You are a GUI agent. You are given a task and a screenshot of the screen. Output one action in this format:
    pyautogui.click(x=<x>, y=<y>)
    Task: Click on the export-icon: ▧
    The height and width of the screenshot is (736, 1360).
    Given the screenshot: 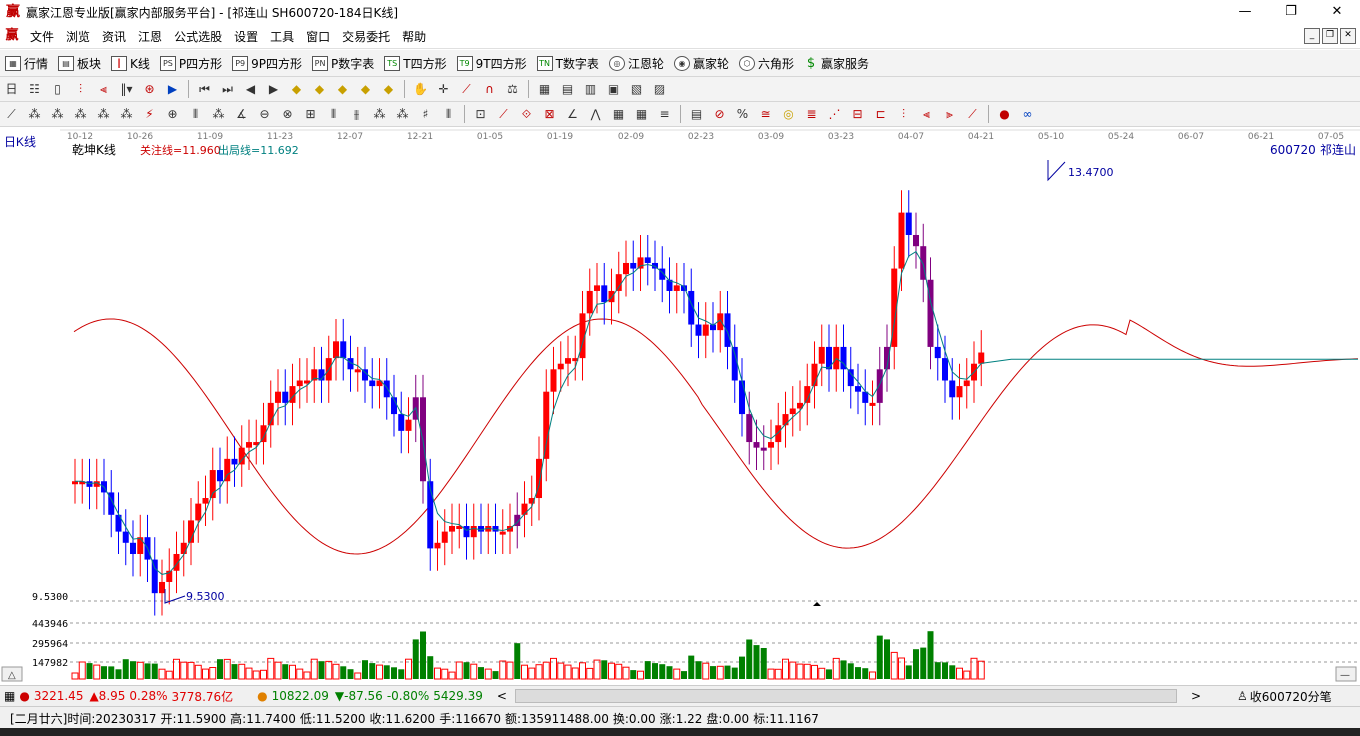 What is the action you would take?
    pyautogui.click(x=636, y=89)
    